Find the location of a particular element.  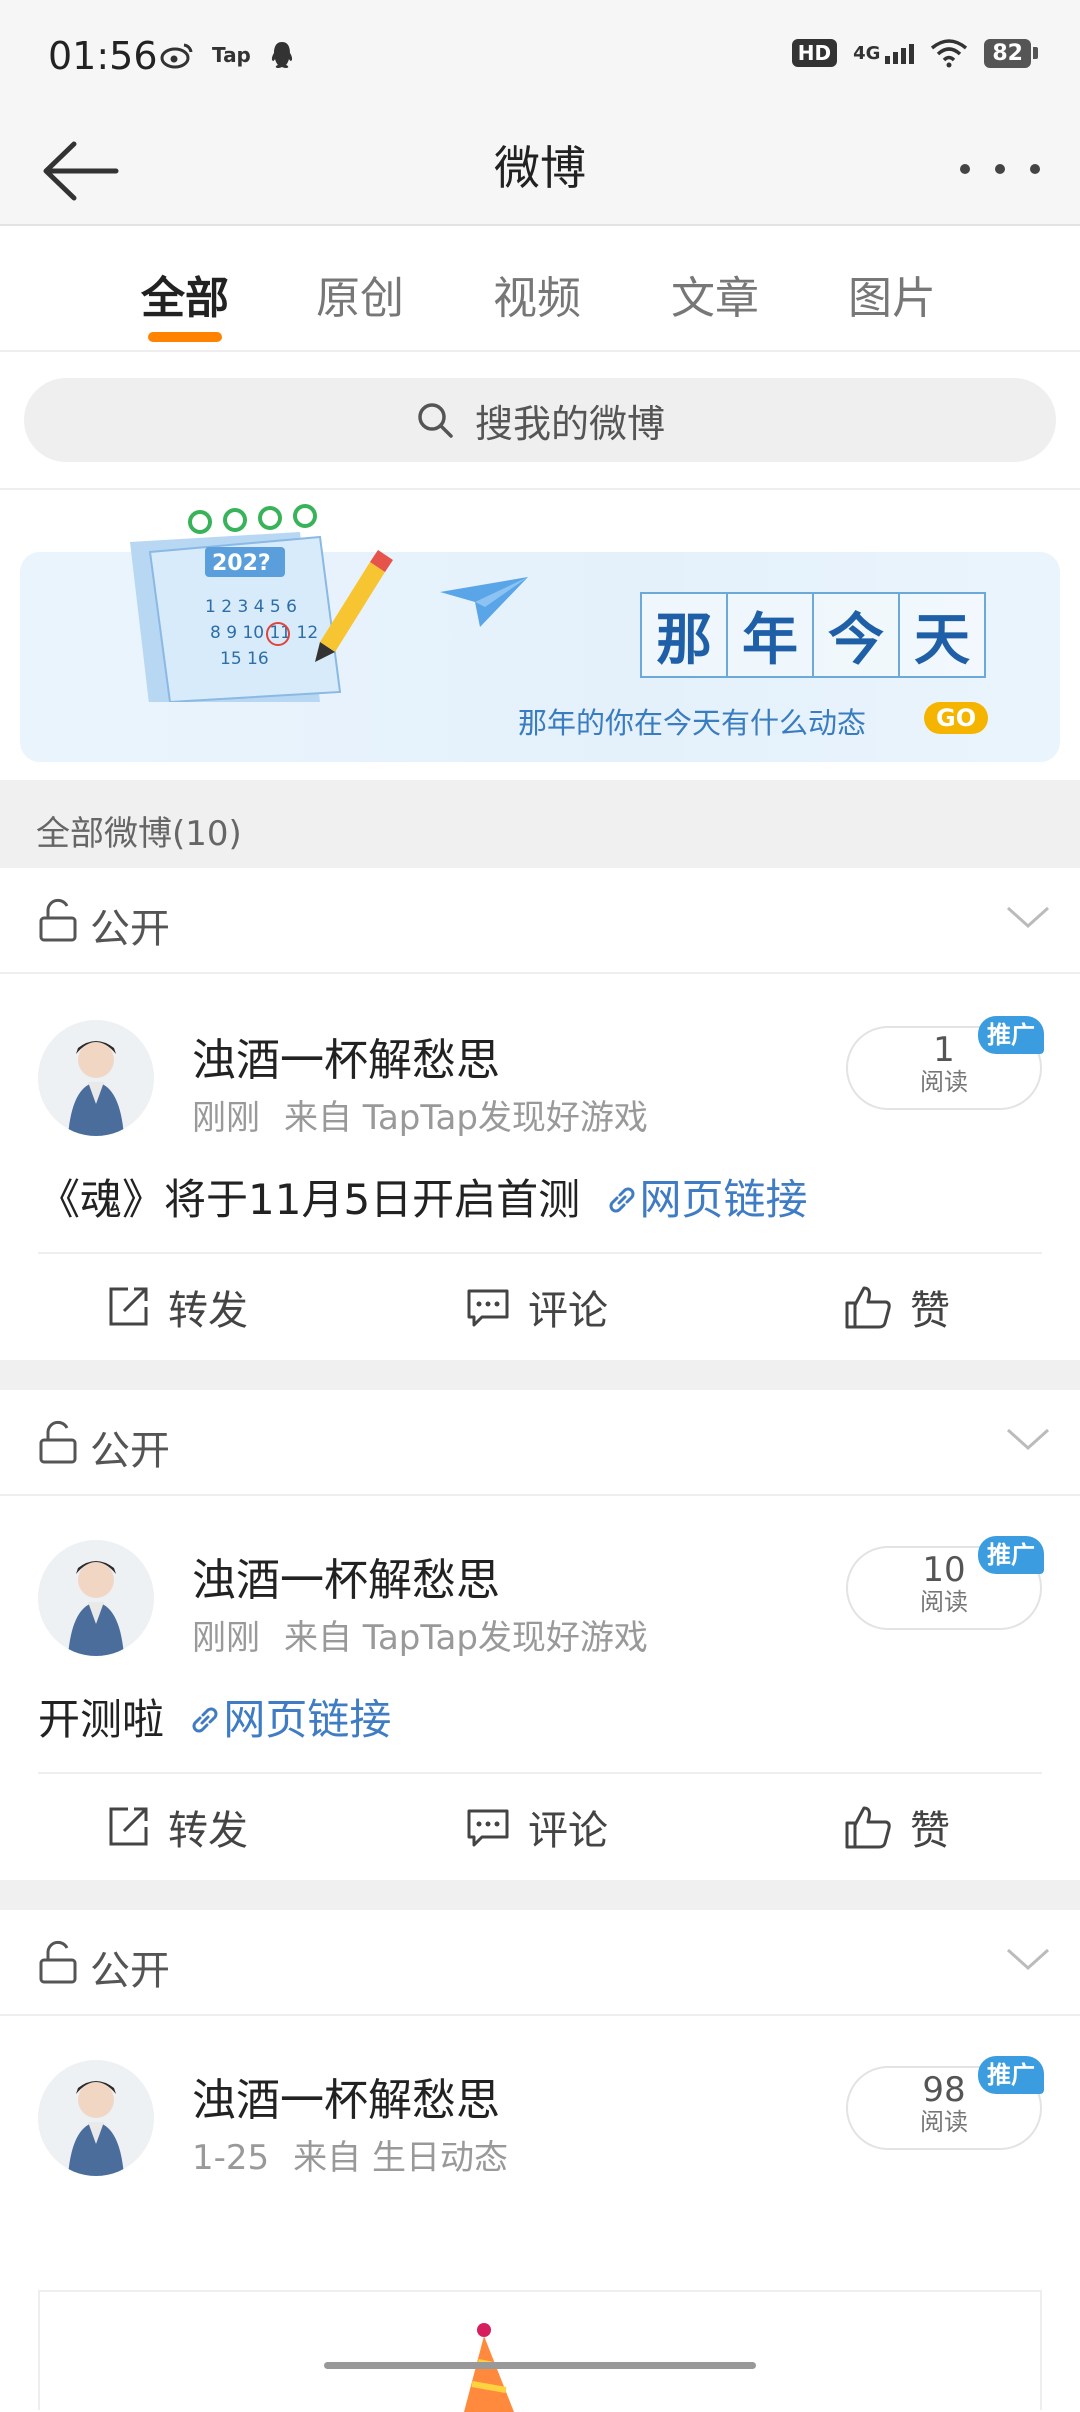

that-year-today-title: 那 年 今 天 is located at coordinates (813, 635).